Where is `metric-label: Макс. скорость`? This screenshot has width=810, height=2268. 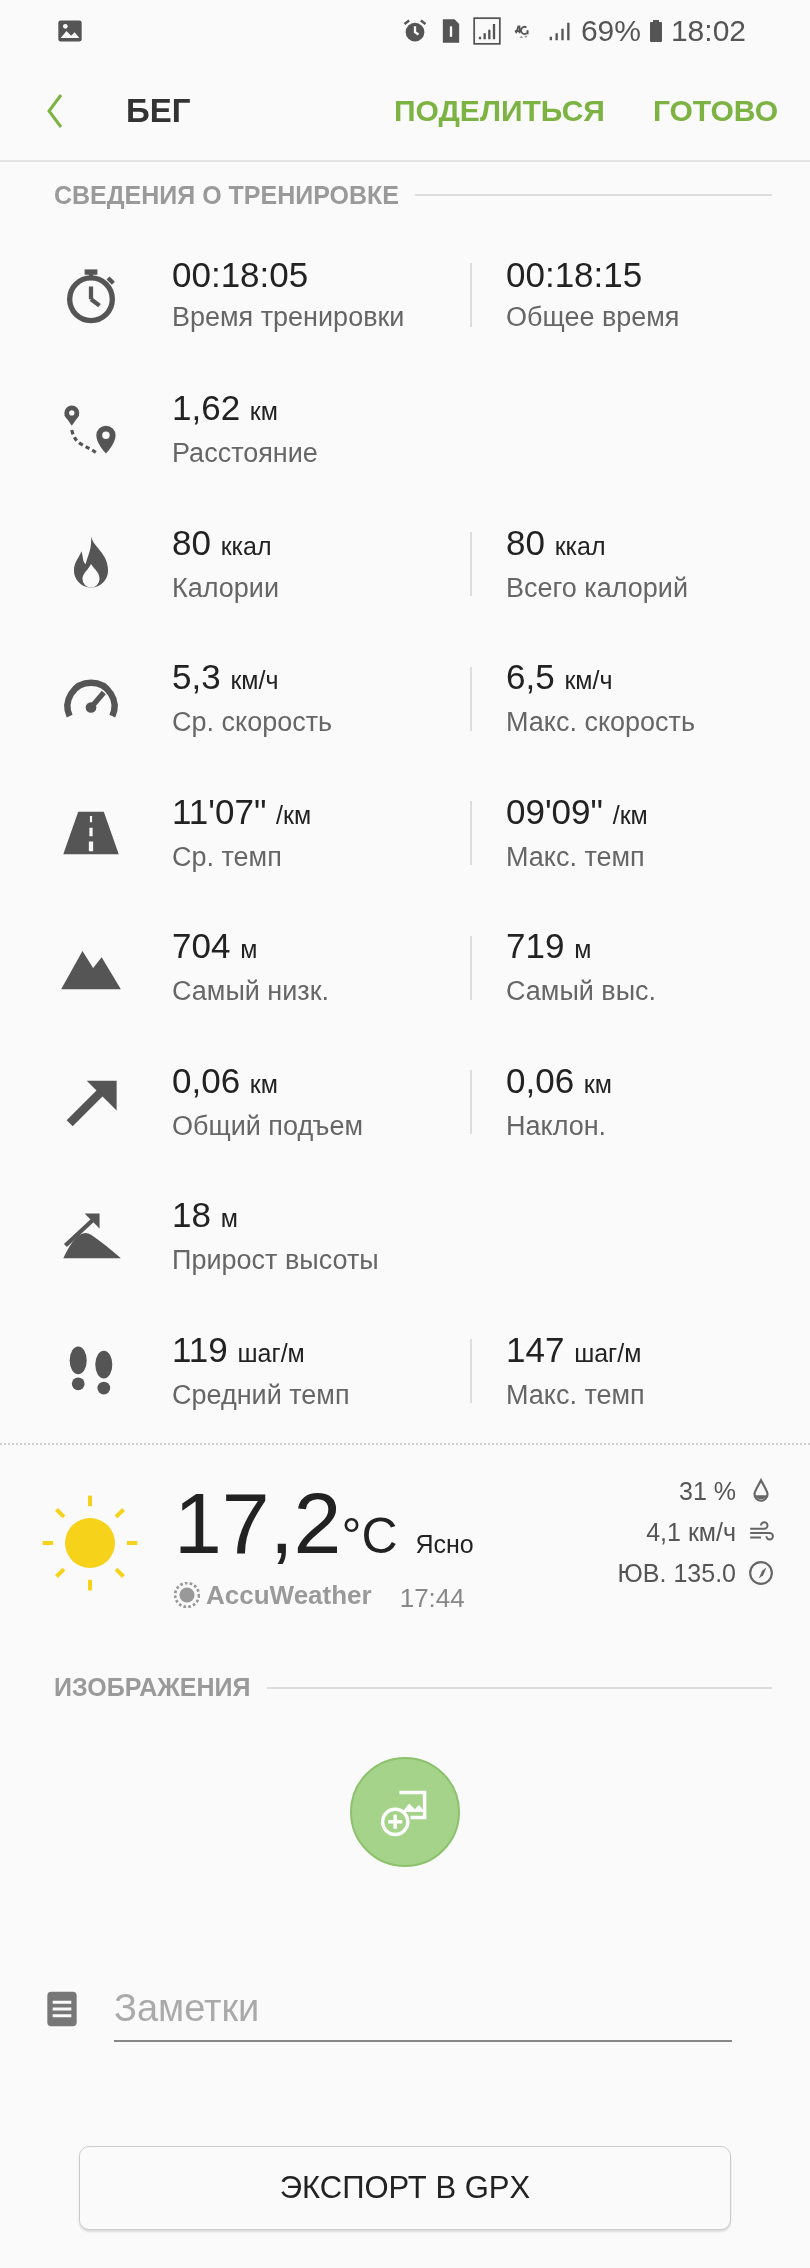 metric-label: Макс. скорость is located at coordinates (601, 723).